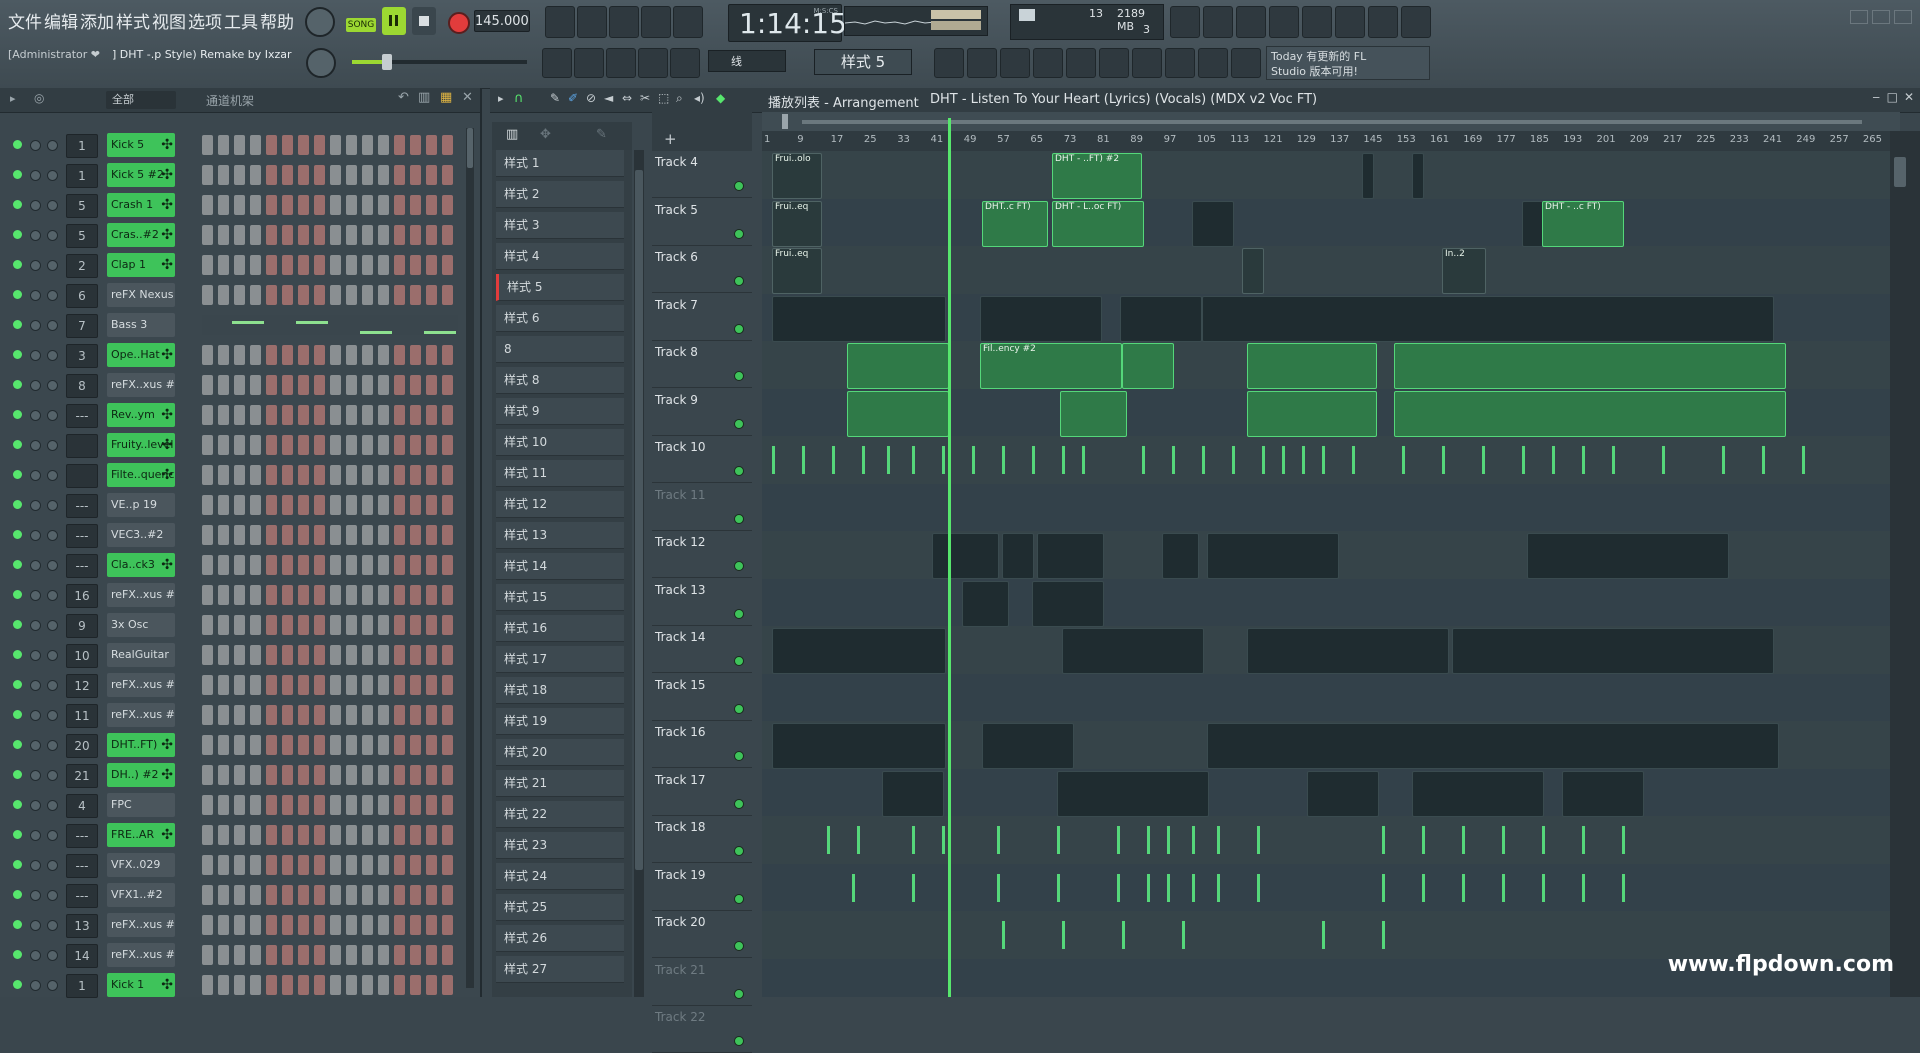 This screenshot has width=1920, height=1053. Describe the element at coordinates (702, 839) in the screenshot. I see `track-header: Track 18` at that location.